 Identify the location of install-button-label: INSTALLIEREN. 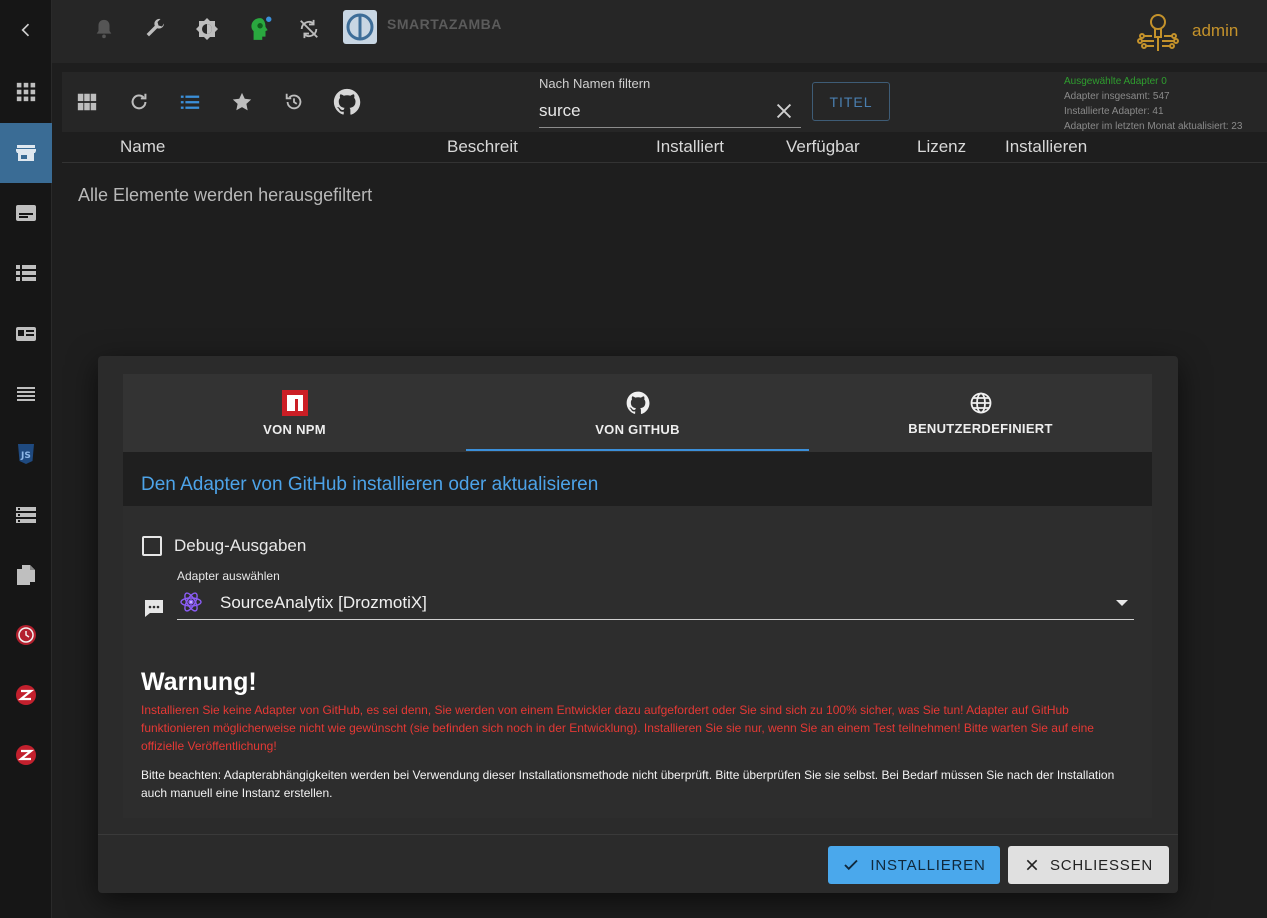
(928, 865).